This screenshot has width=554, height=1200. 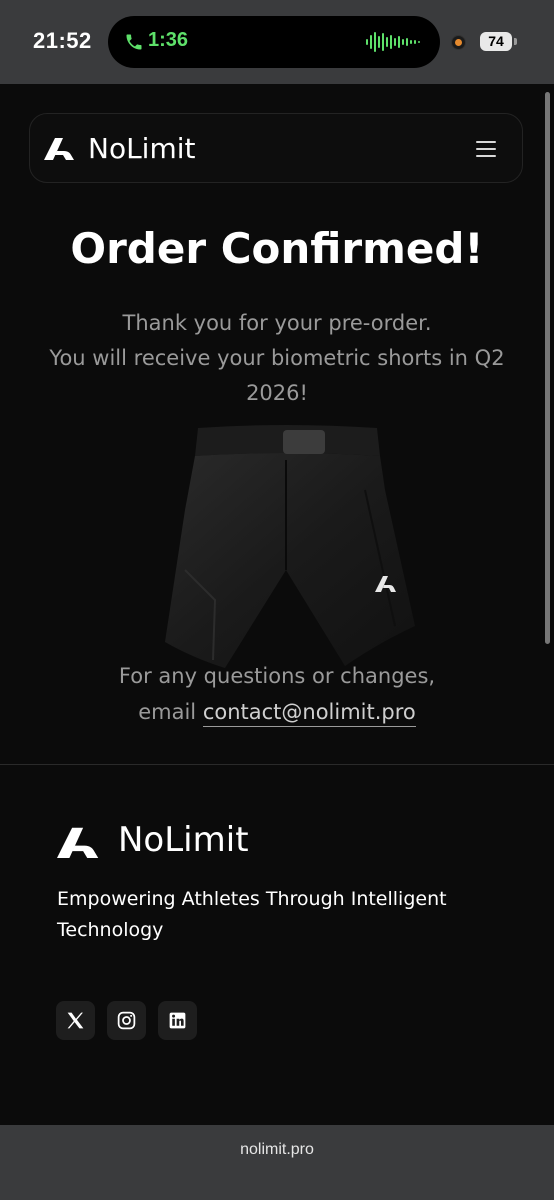 What do you see at coordinates (142, 148) in the screenshot?
I see `brand-name: NoLimit` at bounding box center [142, 148].